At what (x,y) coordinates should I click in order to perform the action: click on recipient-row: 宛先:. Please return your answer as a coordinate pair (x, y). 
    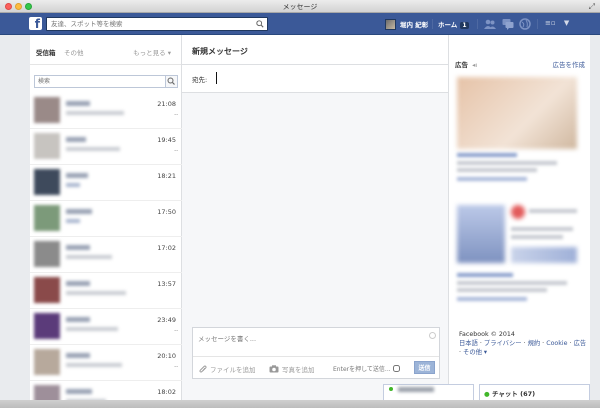
    Looking at the image, I should click on (315, 79).